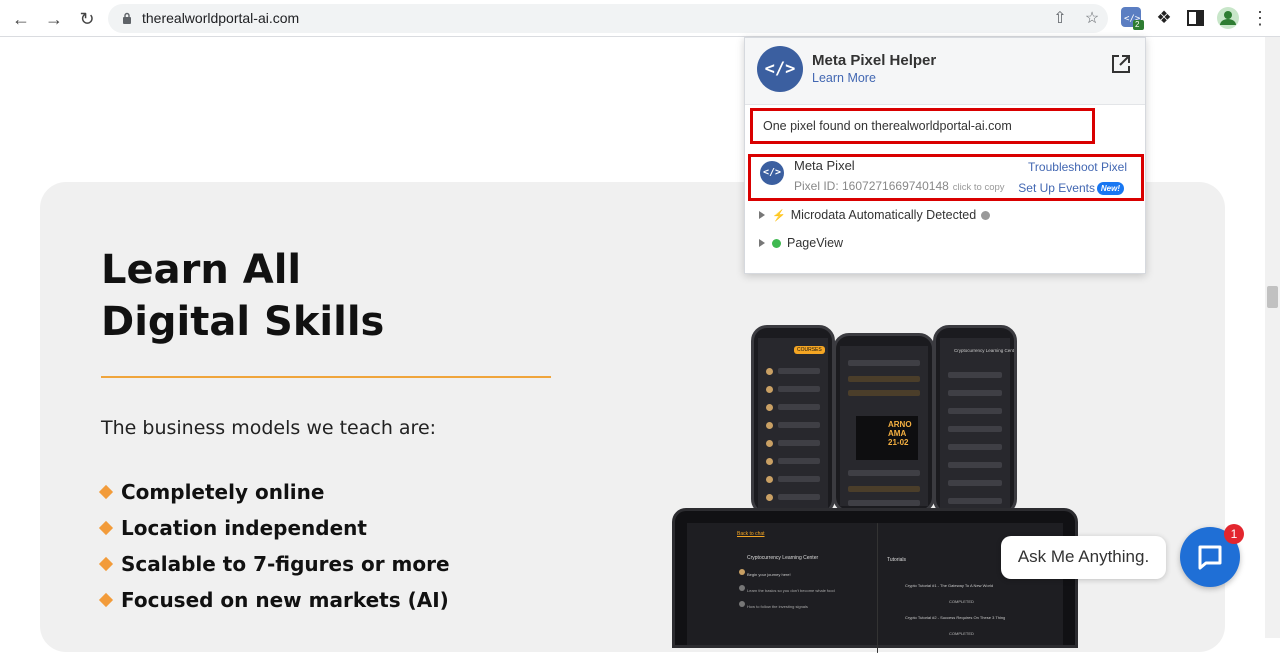 The width and height of the screenshot is (1280, 653). I want to click on url-text: therealworldportal-ai.com, so click(220, 18).